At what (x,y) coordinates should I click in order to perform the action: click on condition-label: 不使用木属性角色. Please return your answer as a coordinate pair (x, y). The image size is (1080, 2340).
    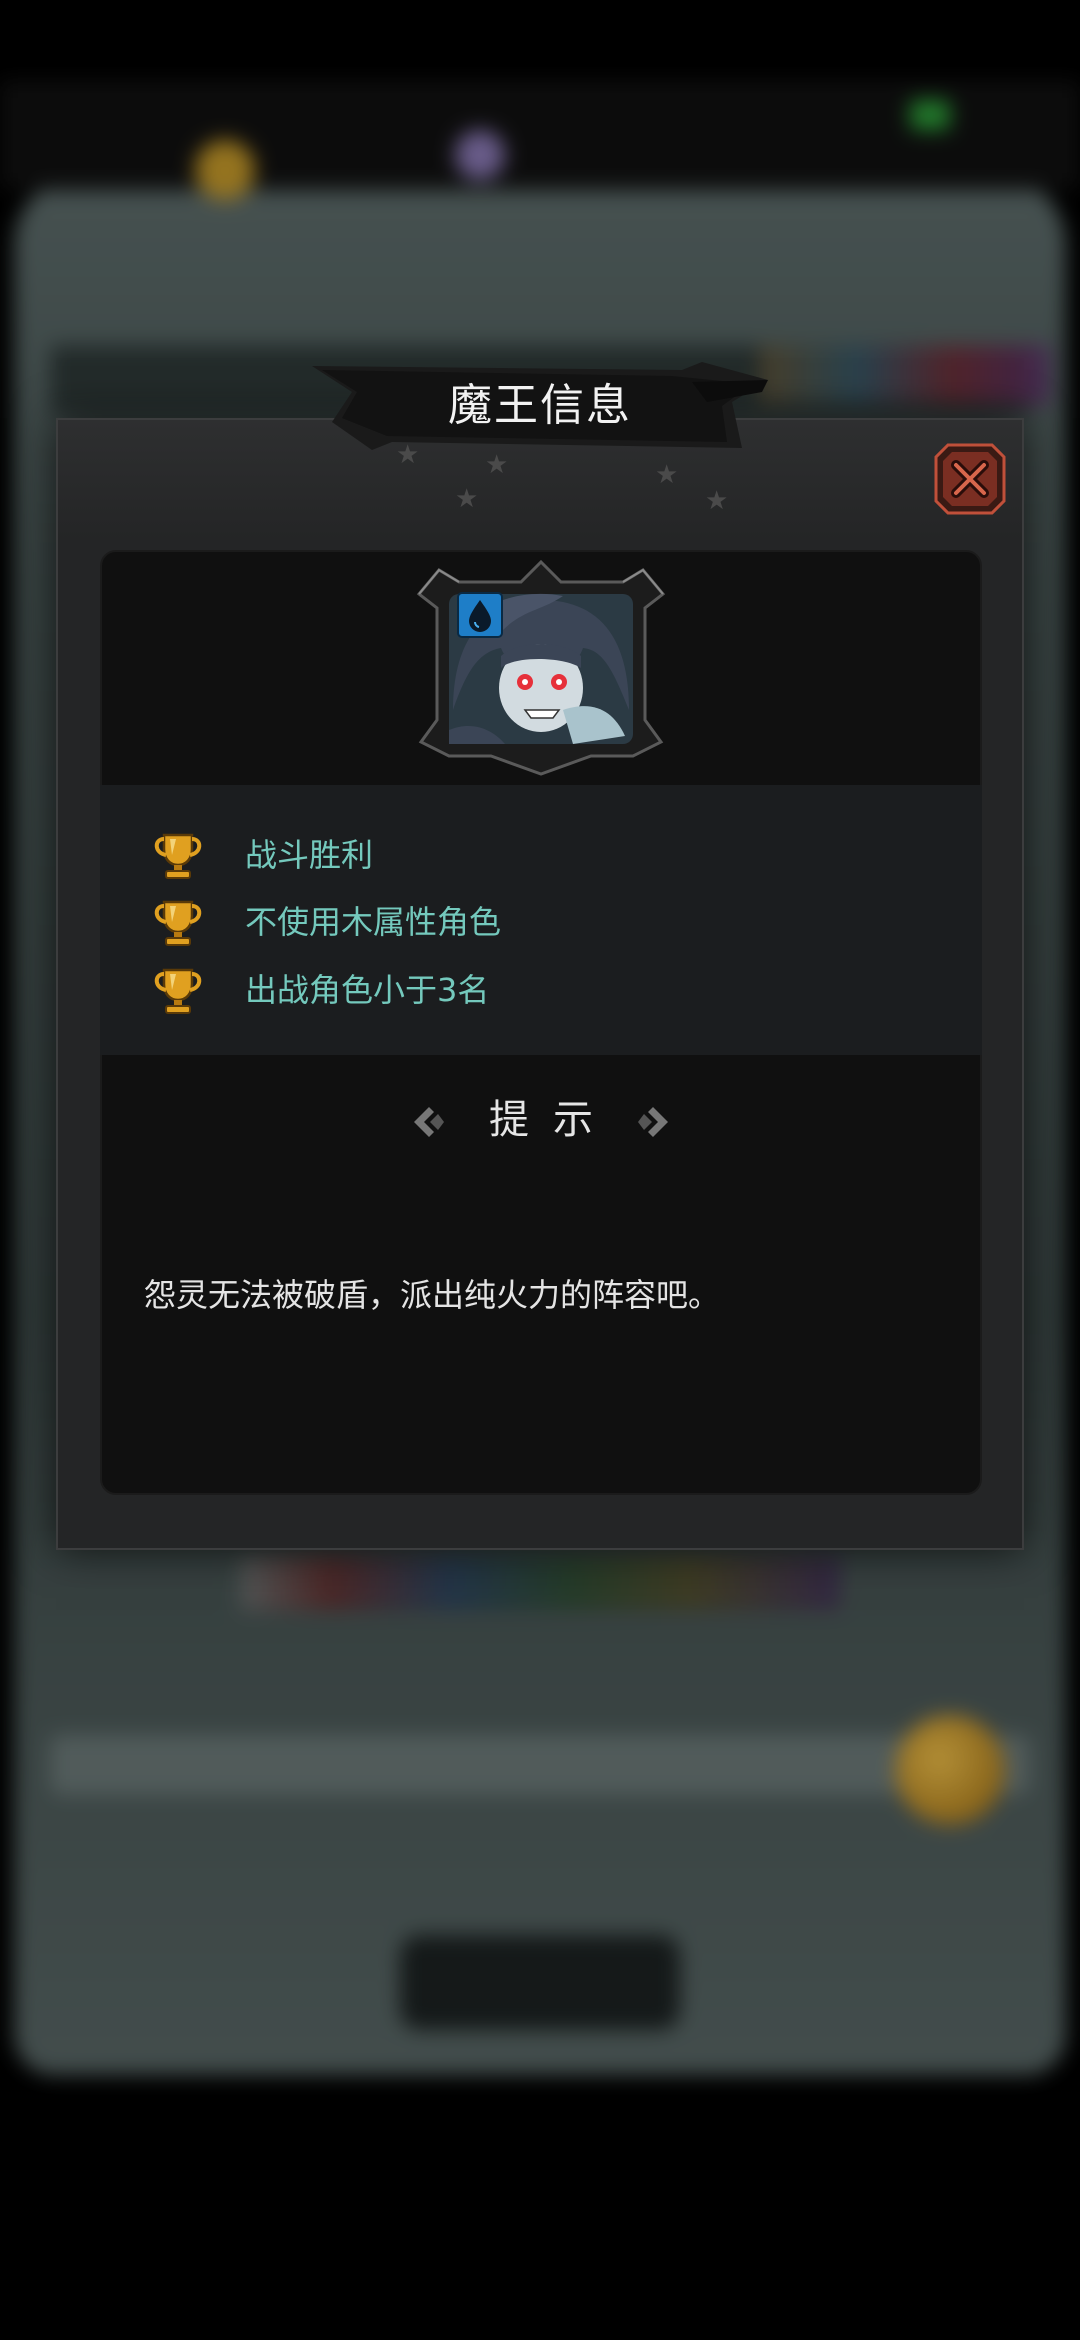
    Looking at the image, I should click on (373, 922).